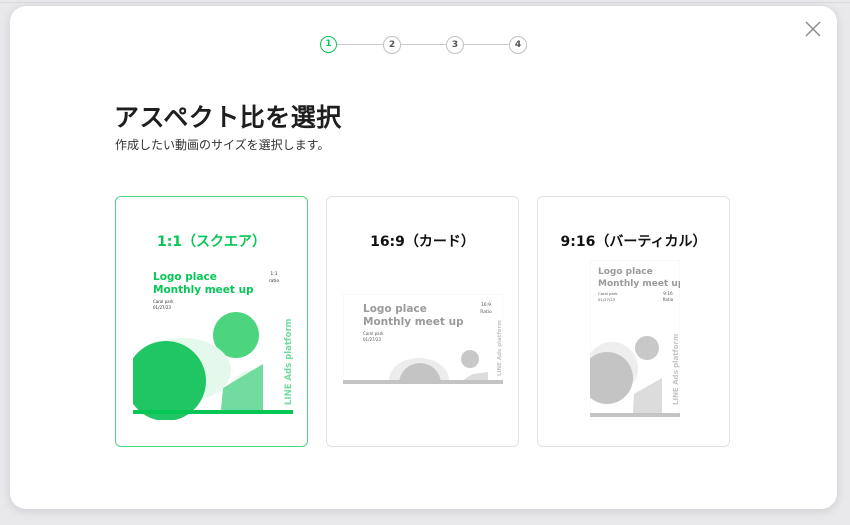 The height and width of the screenshot is (525, 850). I want to click on close-button, so click(813, 29).